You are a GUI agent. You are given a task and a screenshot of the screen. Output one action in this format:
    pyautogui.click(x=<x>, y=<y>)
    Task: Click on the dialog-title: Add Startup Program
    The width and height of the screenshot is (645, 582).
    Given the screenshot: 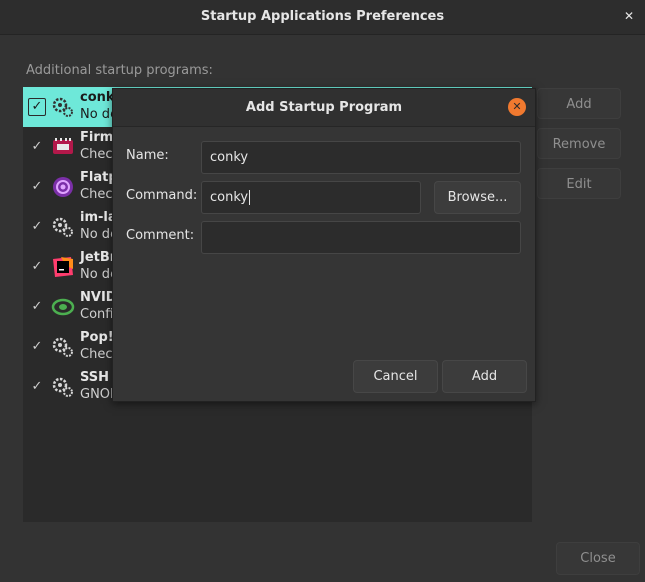 What is the action you would take?
    pyautogui.click(x=324, y=107)
    